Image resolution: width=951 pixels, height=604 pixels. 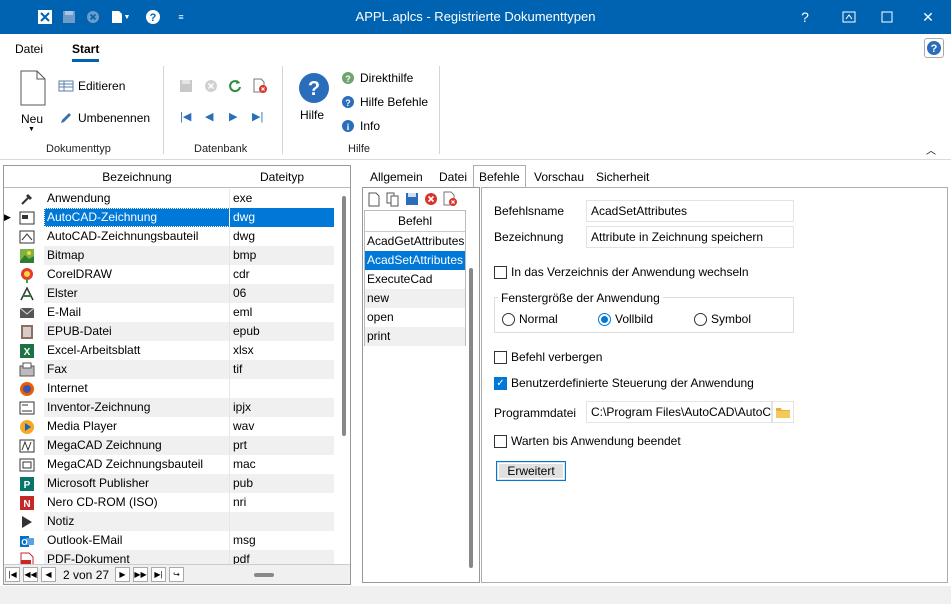 I want to click on tab-allgemein: Allgemein, so click(x=396, y=178).